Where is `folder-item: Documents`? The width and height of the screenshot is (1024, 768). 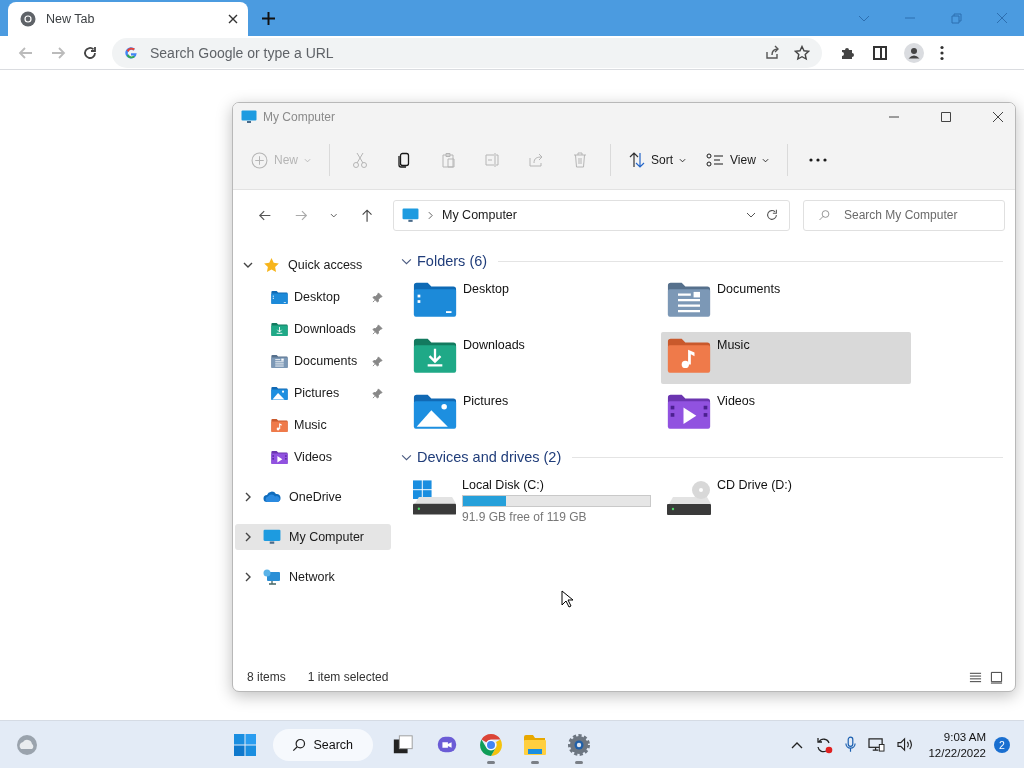 folder-item: Documents is located at coordinates (786, 302).